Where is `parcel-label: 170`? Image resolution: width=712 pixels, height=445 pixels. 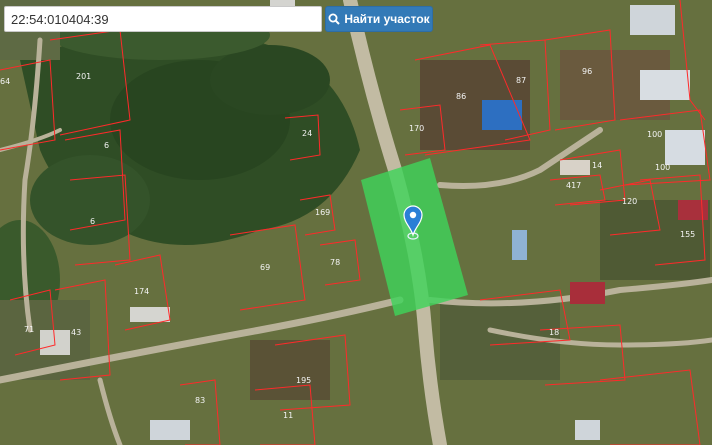
parcel-label: 170 is located at coordinates (416, 128).